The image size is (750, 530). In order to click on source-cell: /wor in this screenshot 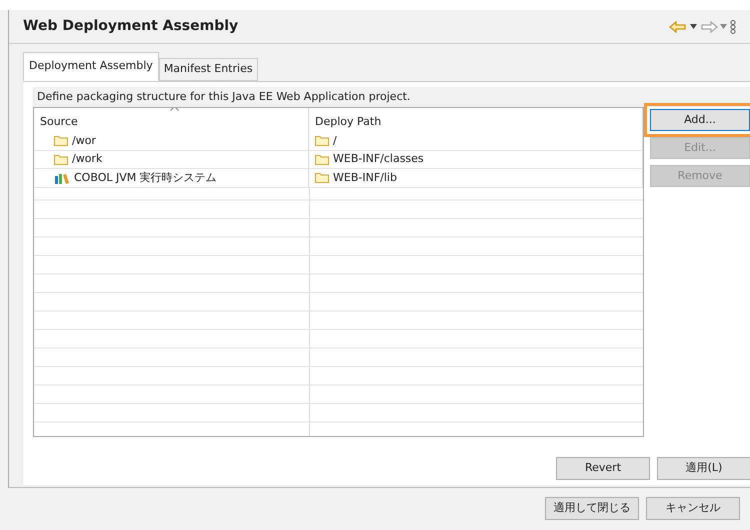, I will do `click(84, 140)`.